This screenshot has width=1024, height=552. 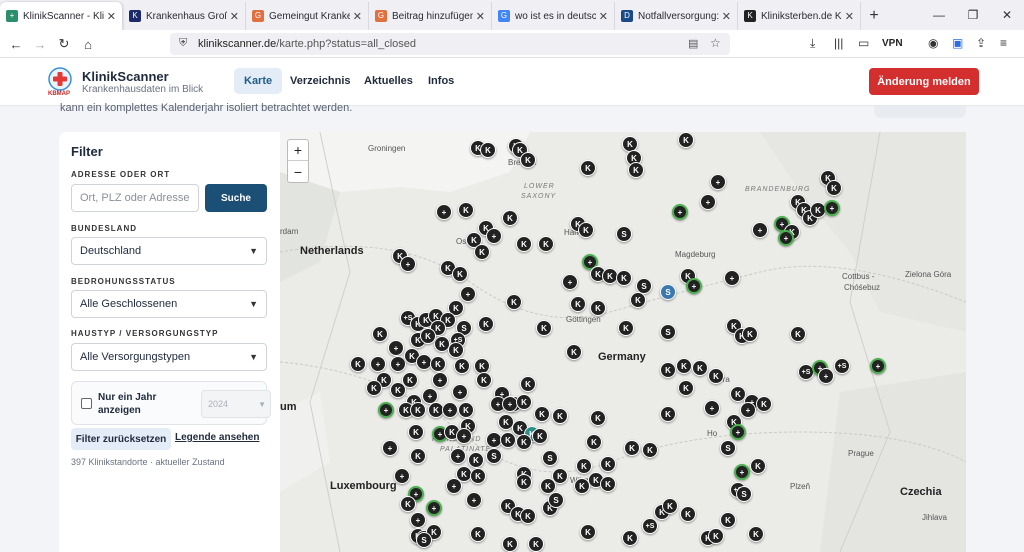 What do you see at coordinates (924, 81) in the screenshot?
I see `report-change-button: Änderung melden` at bounding box center [924, 81].